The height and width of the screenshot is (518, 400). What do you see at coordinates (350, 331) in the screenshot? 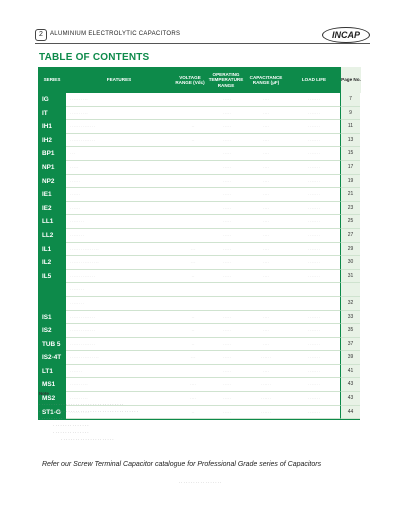
I see `page-number: 35` at bounding box center [350, 331].